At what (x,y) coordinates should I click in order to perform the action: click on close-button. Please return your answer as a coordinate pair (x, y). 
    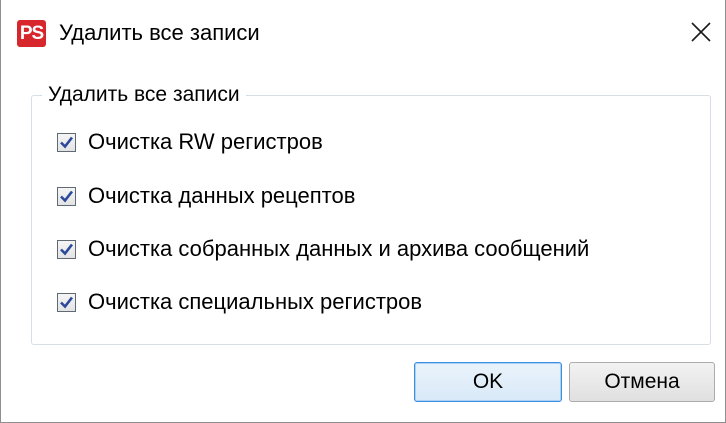
    Looking at the image, I should click on (701, 32).